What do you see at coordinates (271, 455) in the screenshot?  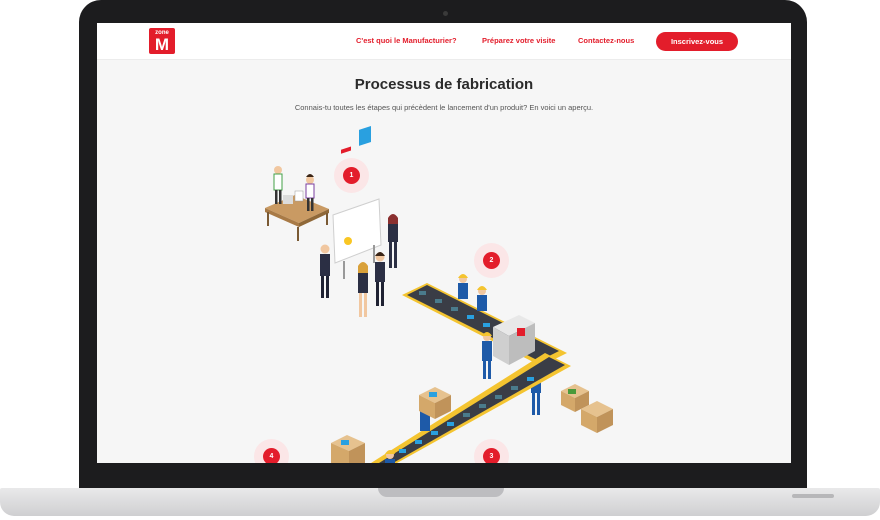 I see `step-number: 4` at bounding box center [271, 455].